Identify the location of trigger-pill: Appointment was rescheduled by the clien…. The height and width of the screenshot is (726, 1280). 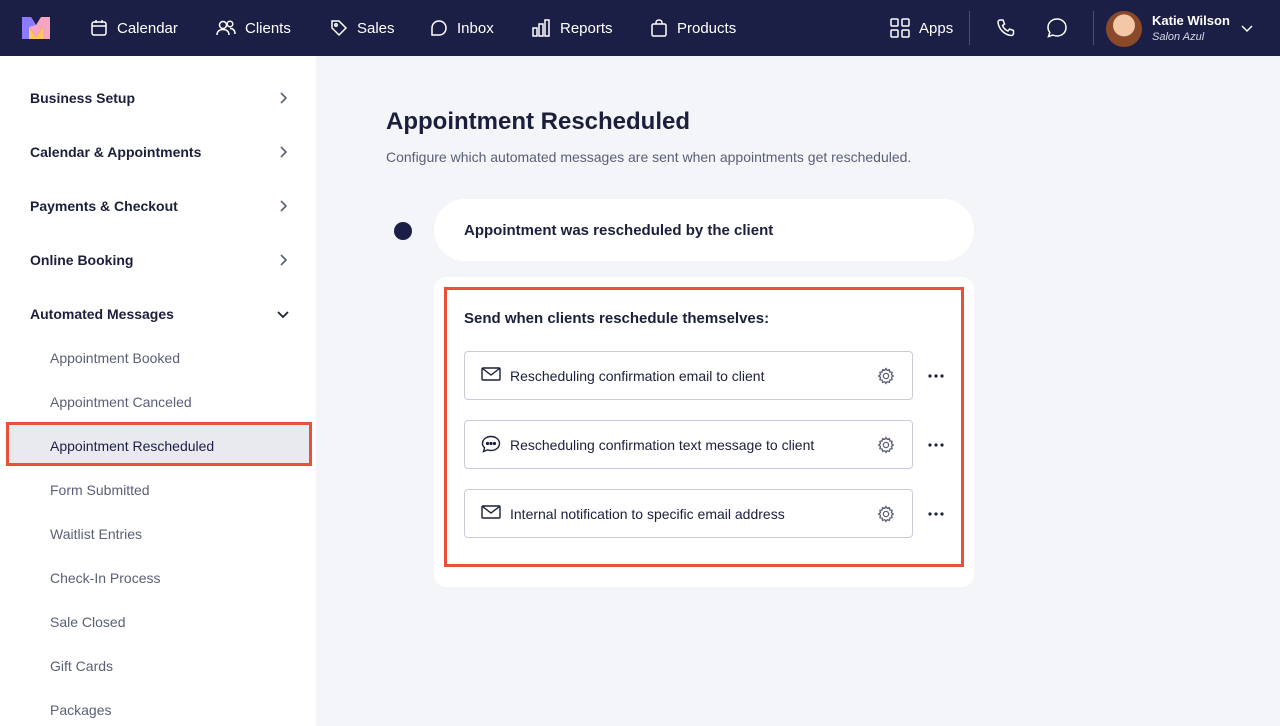
(704, 230).